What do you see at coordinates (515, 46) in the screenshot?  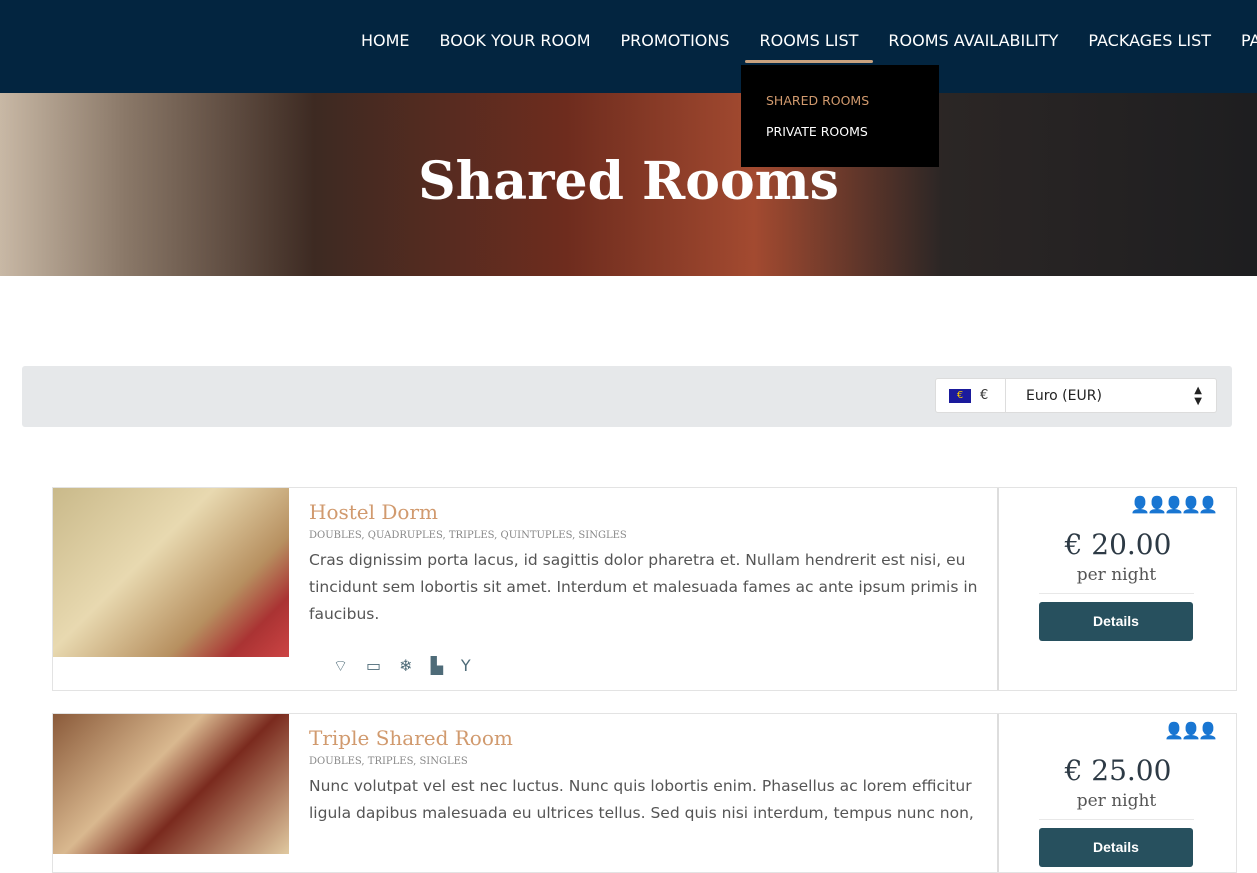 I see `nav-book-your-room: BOOK YOUR ROOM` at bounding box center [515, 46].